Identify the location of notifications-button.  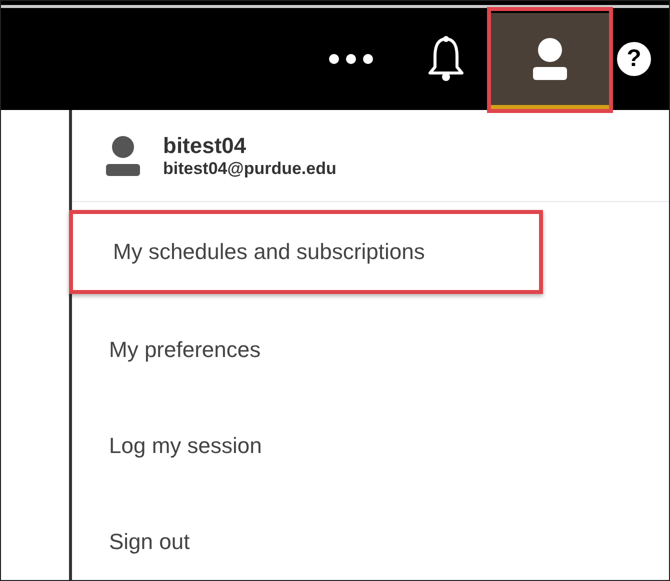
(446, 59).